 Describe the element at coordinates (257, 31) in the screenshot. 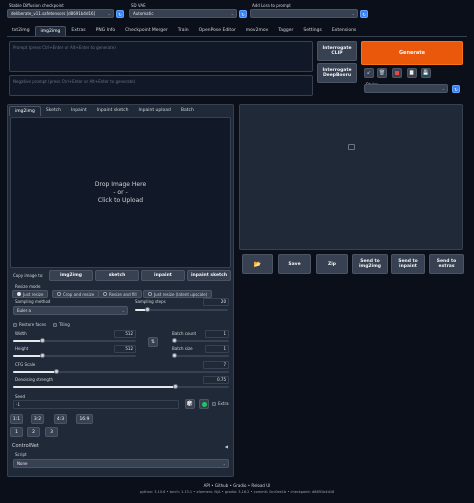

I see `tab-mov2mov: mov2mov` at that location.